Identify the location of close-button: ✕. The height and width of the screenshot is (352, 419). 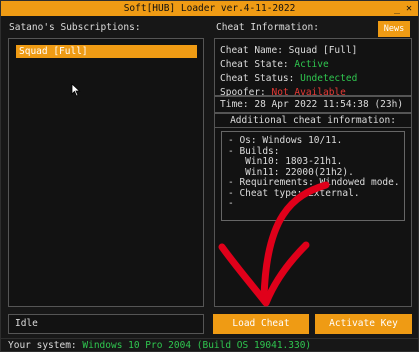
(409, 8).